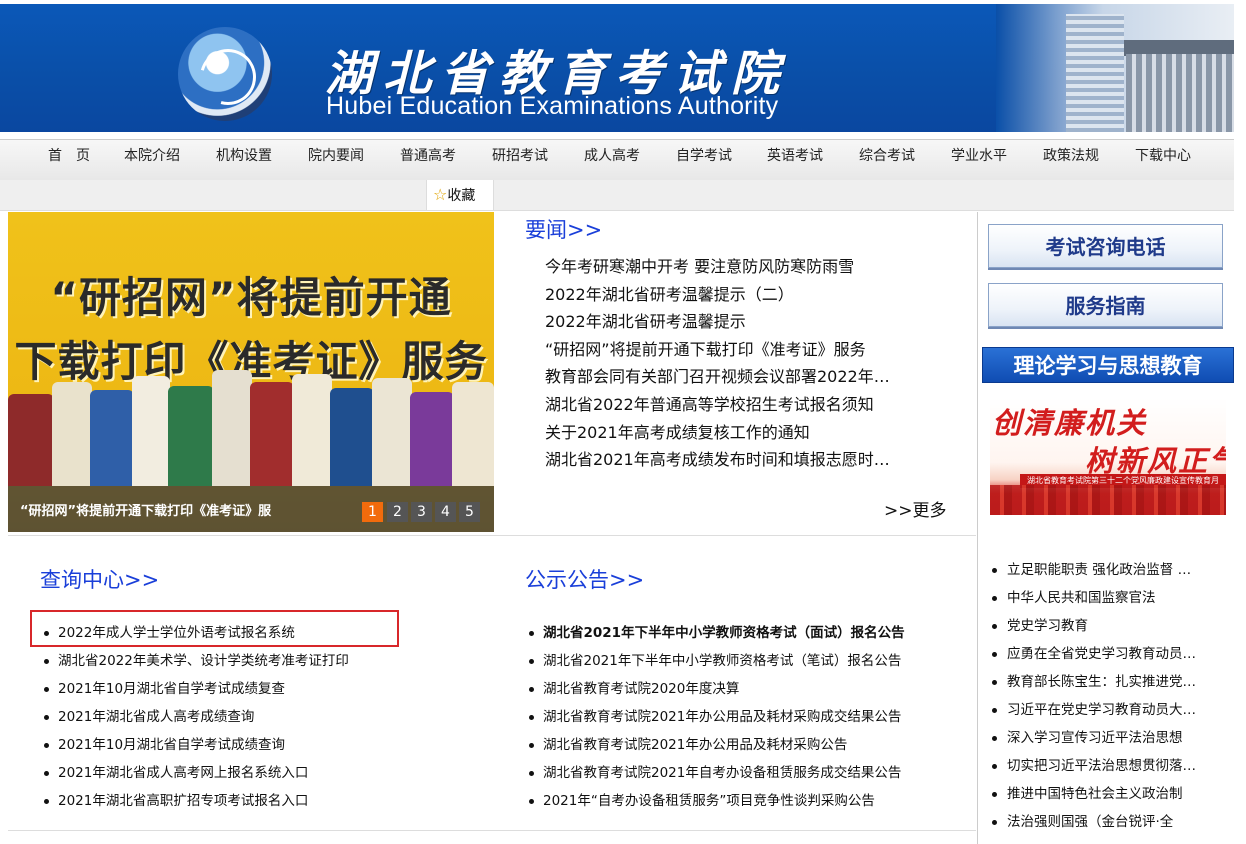 The width and height of the screenshot is (1246, 844). I want to click on nav-download: 下载中心, so click(1163, 160).